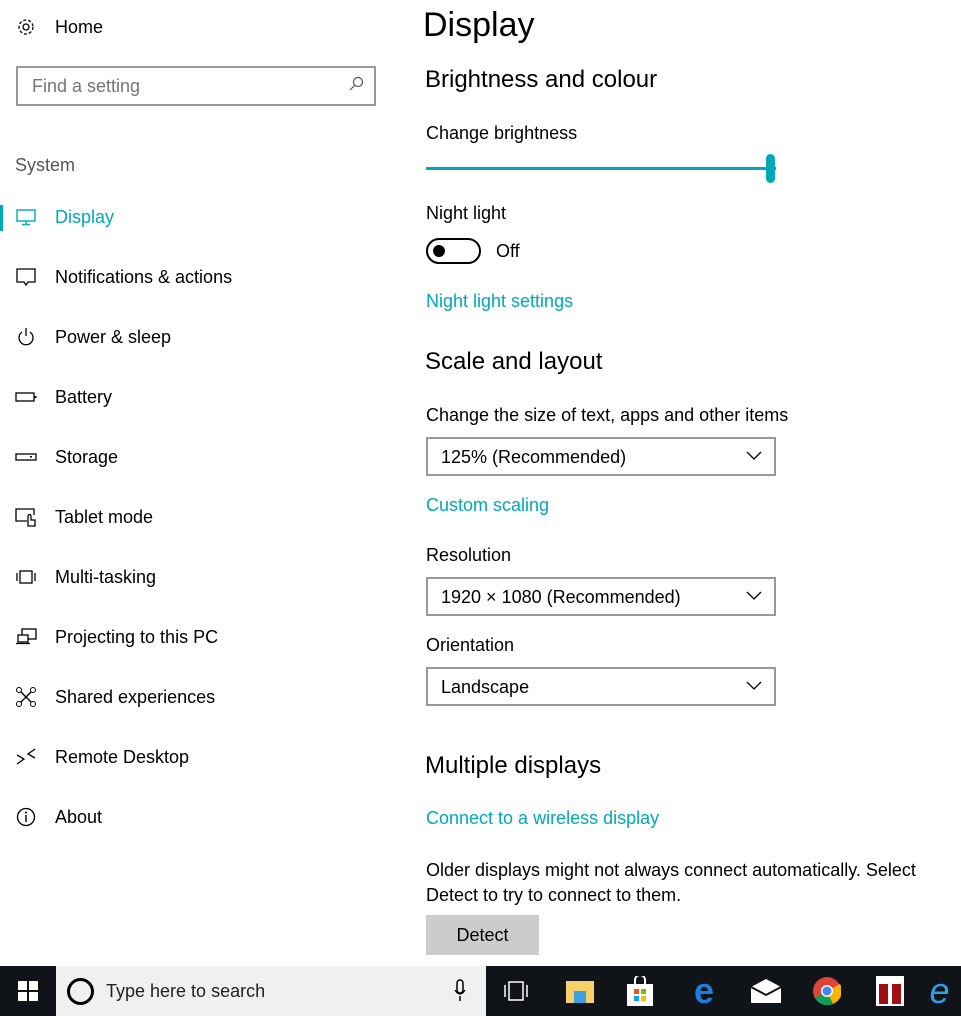 This screenshot has width=961, height=1016. I want to click on find-setting-search, so click(196, 86).